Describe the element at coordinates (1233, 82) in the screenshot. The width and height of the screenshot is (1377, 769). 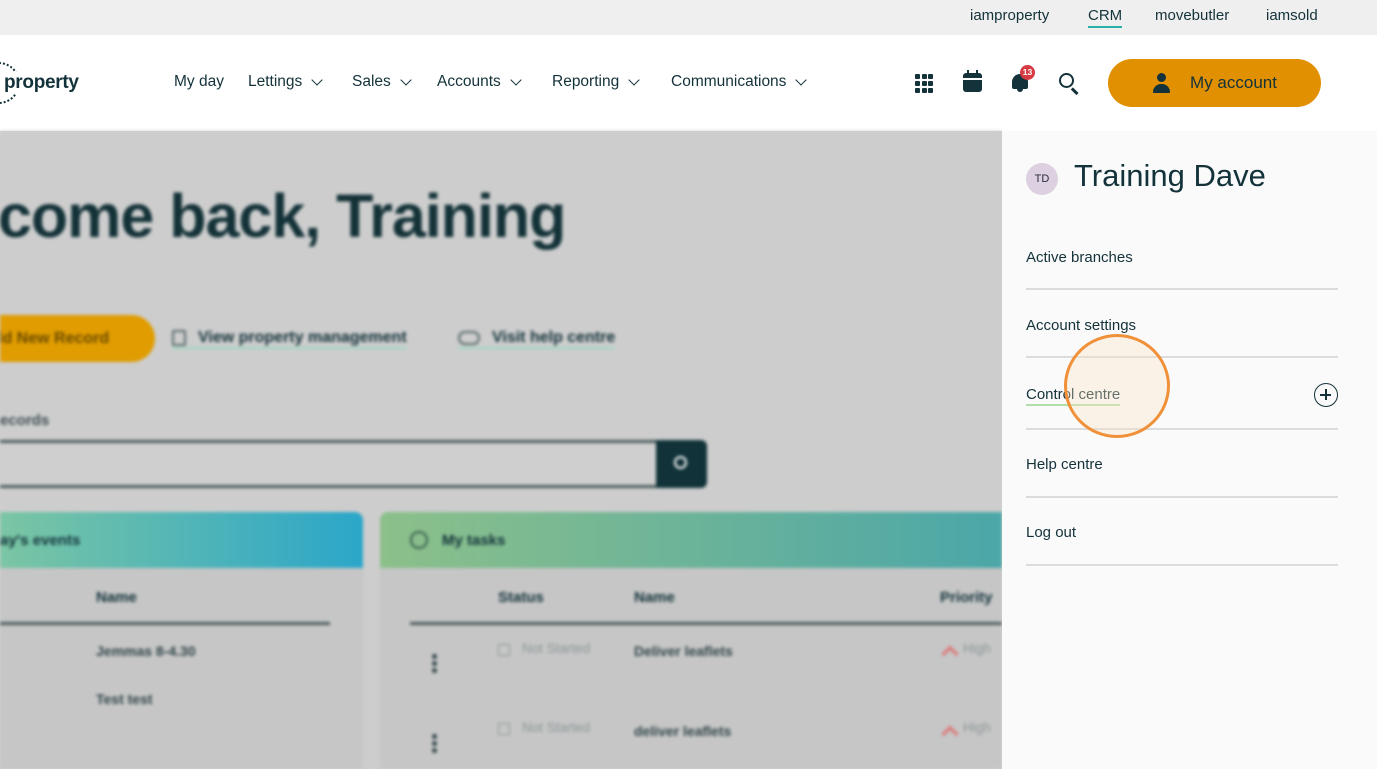
I see `my-account-label: My account` at that location.